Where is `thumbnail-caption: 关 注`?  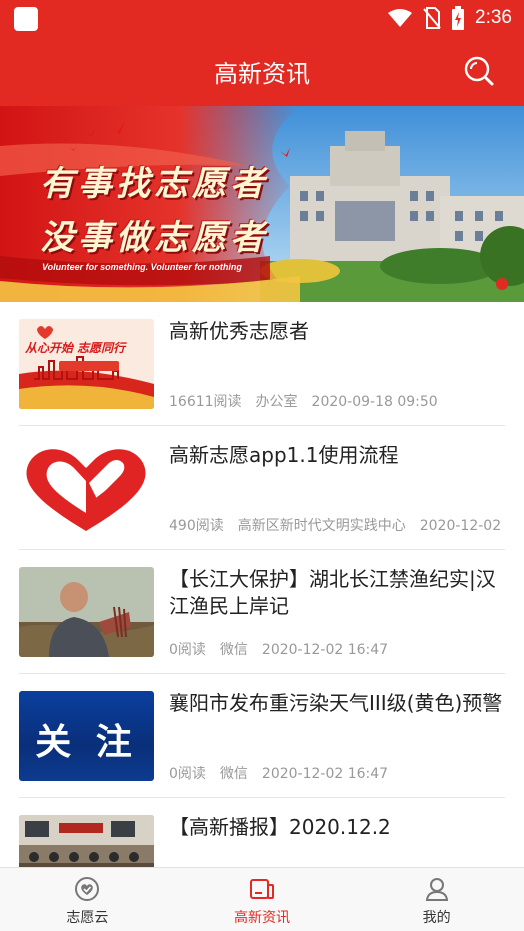
thumbnail-caption: 关 注 is located at coordinates (86, 742).